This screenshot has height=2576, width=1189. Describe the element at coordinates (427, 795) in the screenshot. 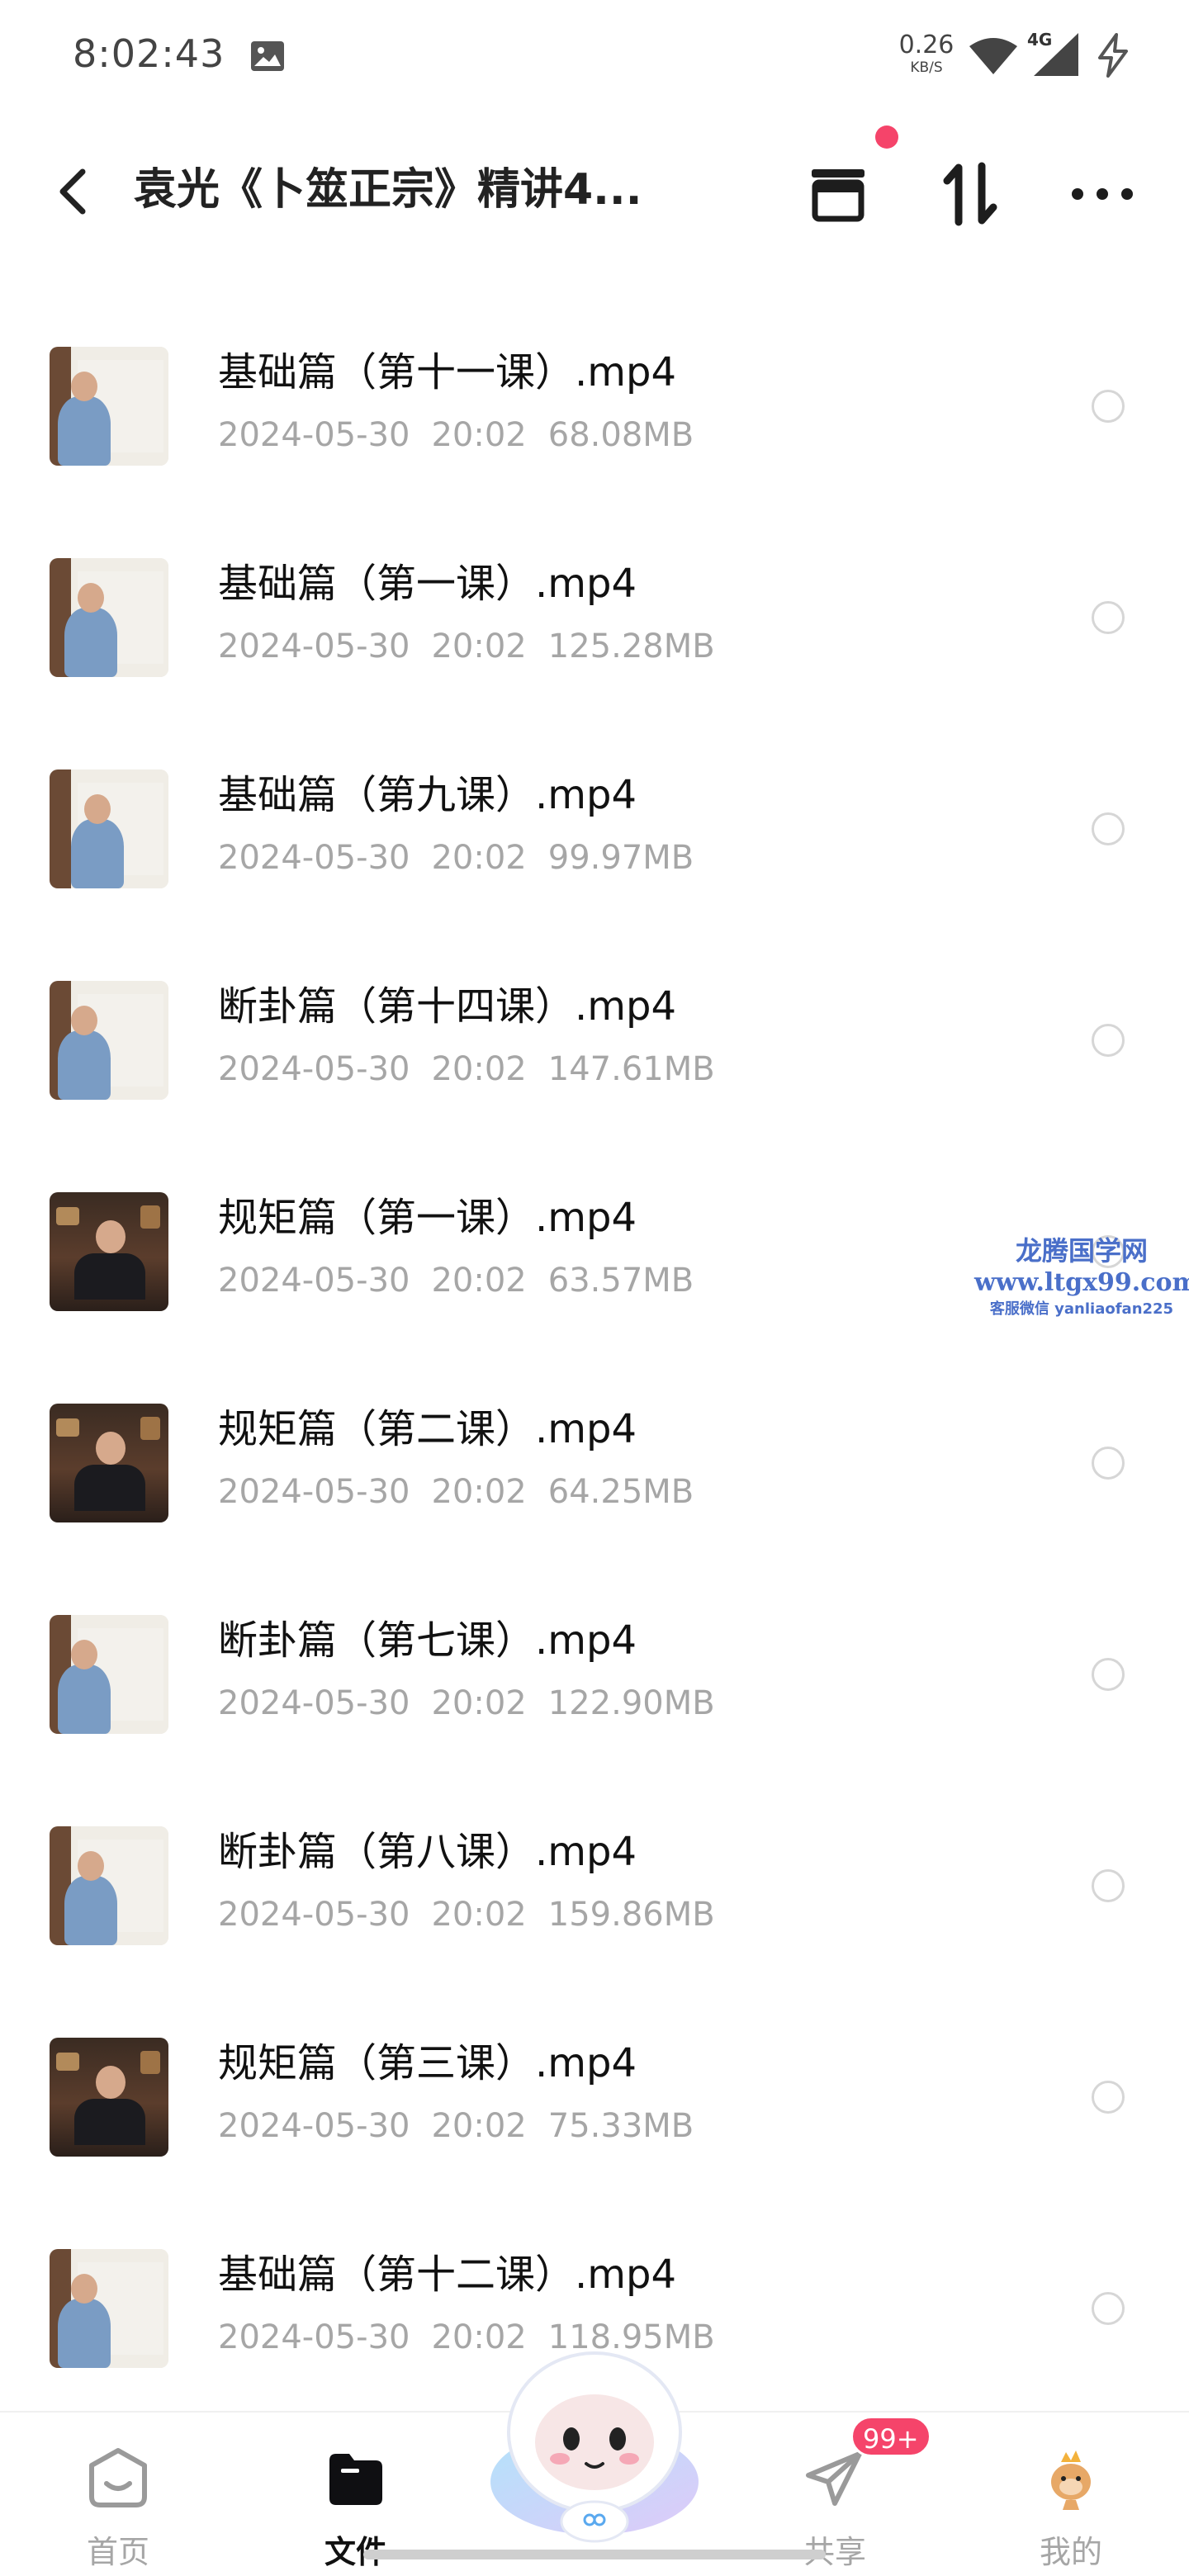

I see `file-name: 基础篇（第九课）.mp4` at that location.